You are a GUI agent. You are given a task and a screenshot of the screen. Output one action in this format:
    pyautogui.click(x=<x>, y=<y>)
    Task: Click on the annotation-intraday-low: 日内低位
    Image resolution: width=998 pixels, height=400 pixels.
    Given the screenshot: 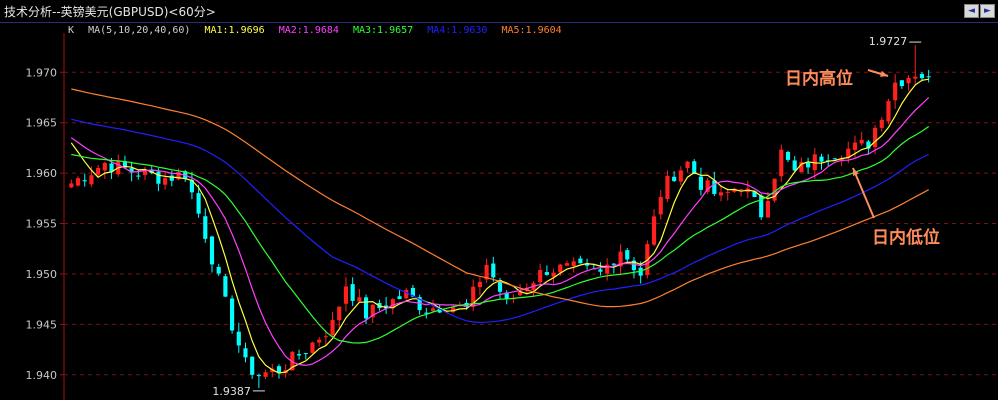 What is the action you would take?
    pyautogui.click(x=906, y=237)
    